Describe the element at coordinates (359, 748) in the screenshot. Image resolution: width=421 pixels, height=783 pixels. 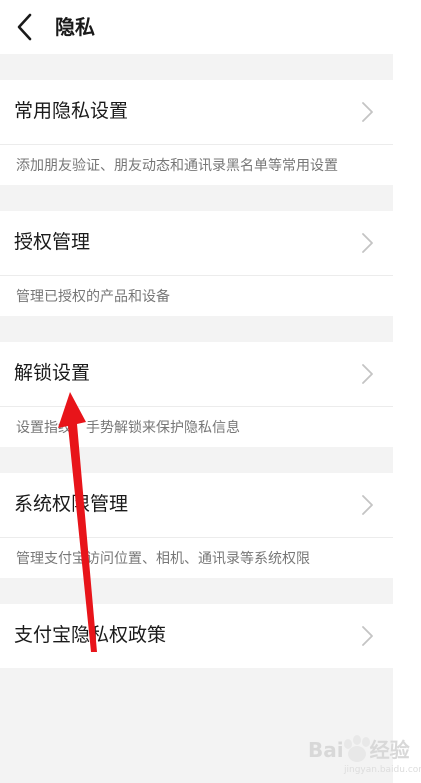
I see `watermark-brand: Bai 经验` at that location.